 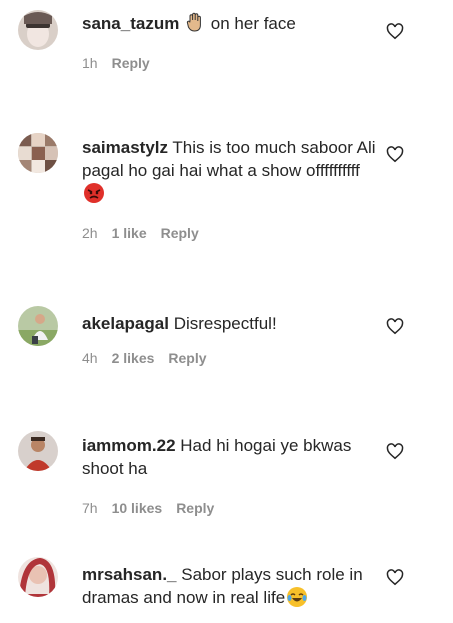 I want to click on comment-body: on her face, so click(x=251, y=23).